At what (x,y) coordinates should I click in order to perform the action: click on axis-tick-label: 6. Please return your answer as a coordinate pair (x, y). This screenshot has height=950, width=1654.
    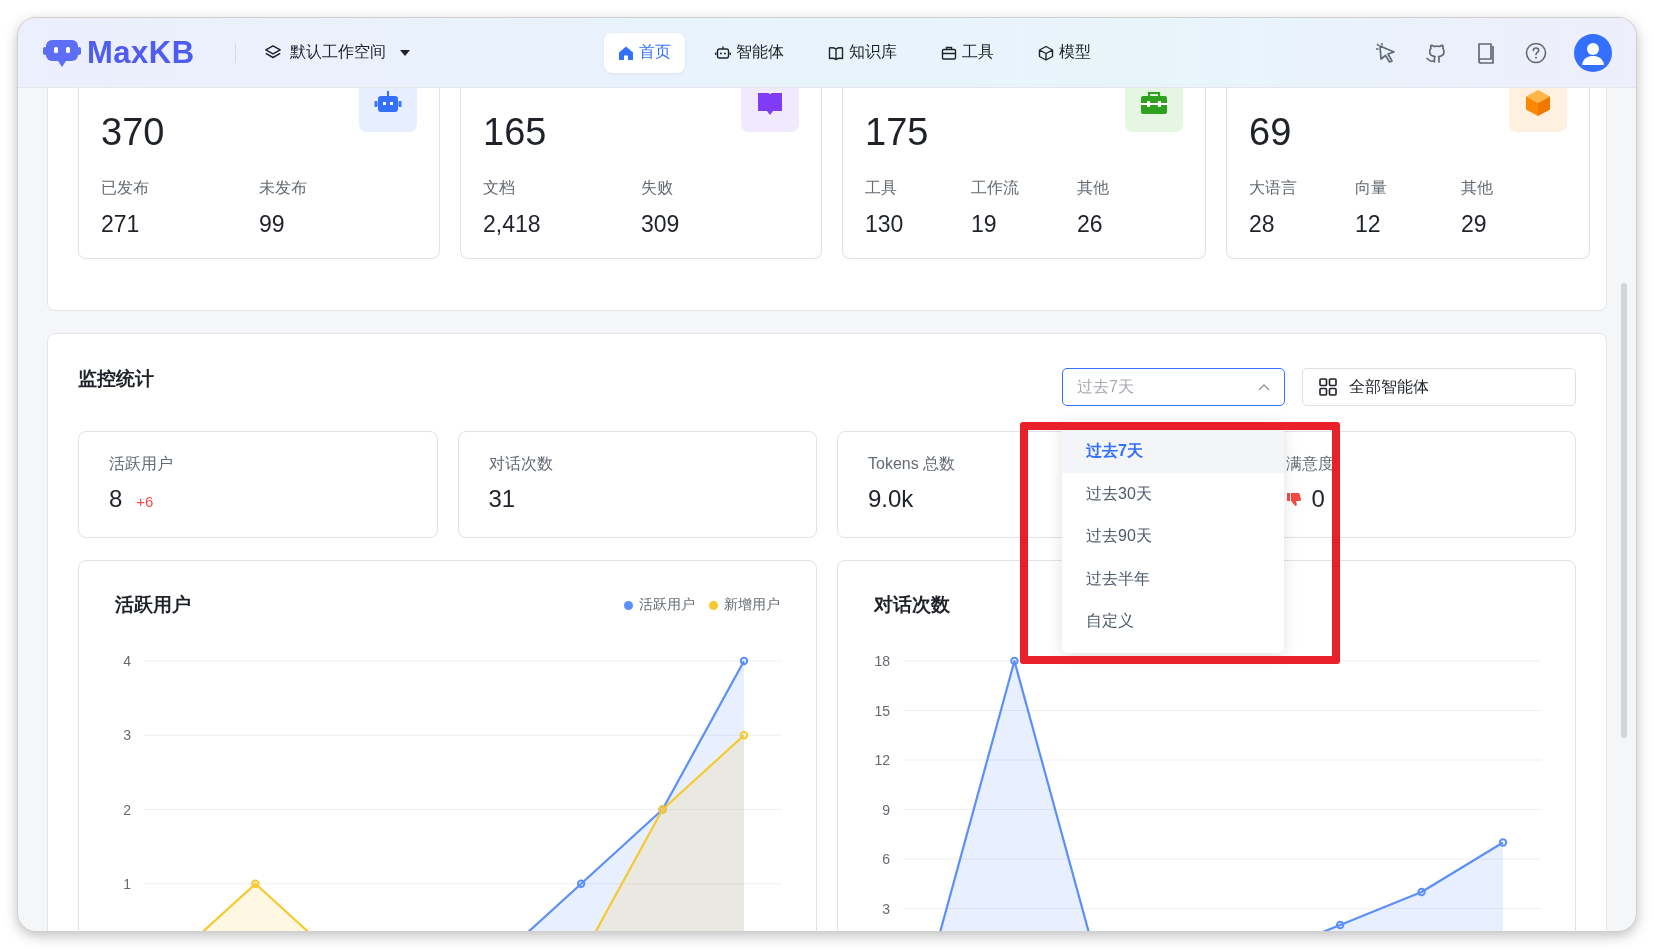
    Looking at the image, I should click on (886, 859).